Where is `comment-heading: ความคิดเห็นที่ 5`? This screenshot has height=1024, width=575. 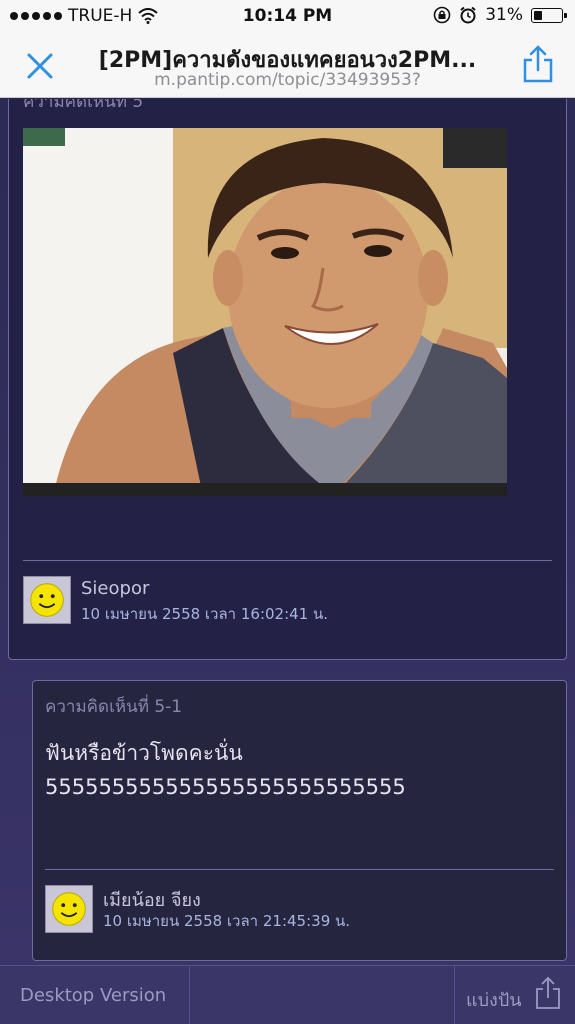
comment-heading: ความคิดเห็นที่ 5 is located at coordinates (83, 105).